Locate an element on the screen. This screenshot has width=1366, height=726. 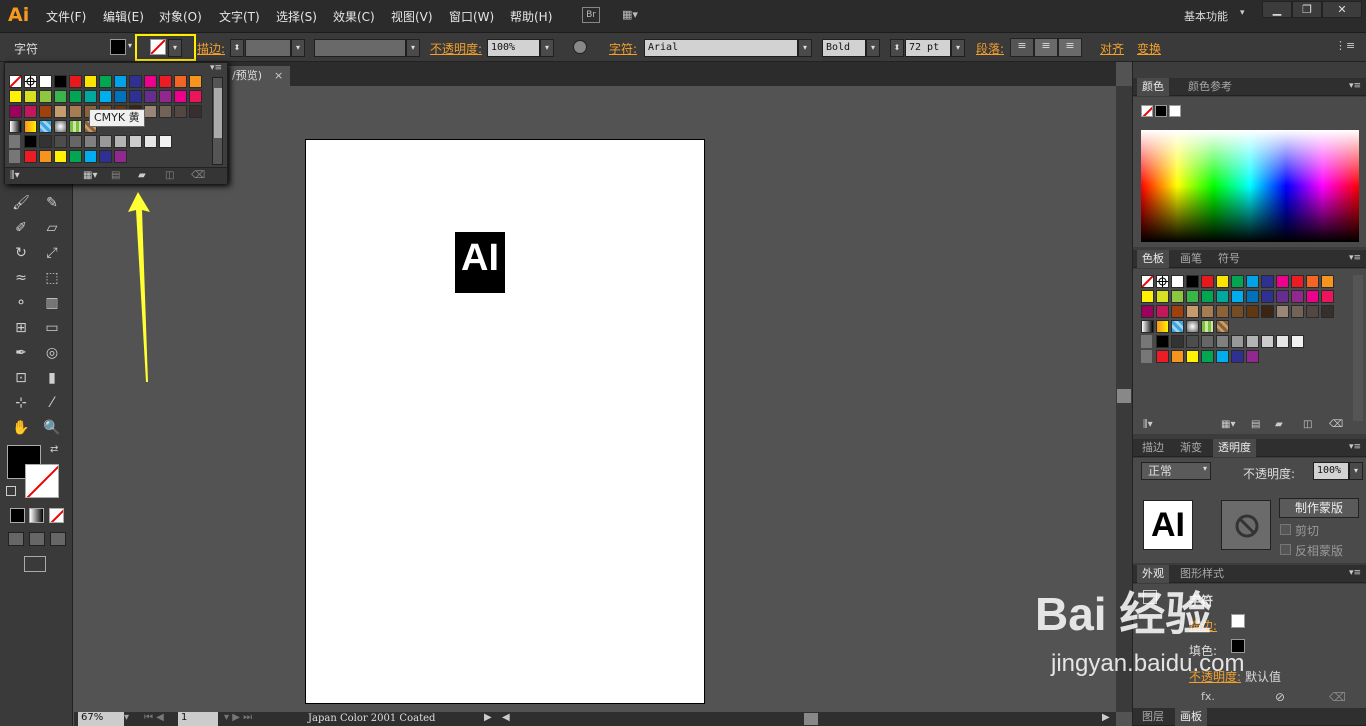
none-swatch is located at coordinates (1147, 111).